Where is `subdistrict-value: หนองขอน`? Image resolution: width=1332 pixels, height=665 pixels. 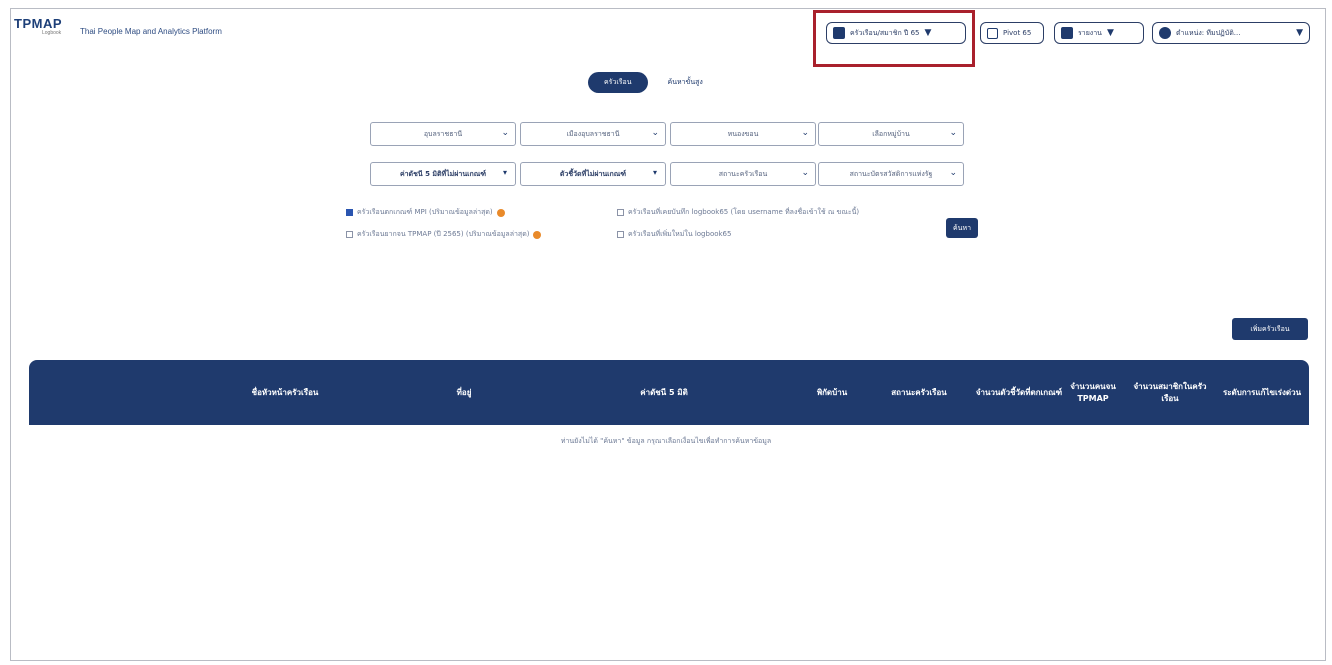
subdistrict-value: หนองขอน is located at coordinates (743, 133).